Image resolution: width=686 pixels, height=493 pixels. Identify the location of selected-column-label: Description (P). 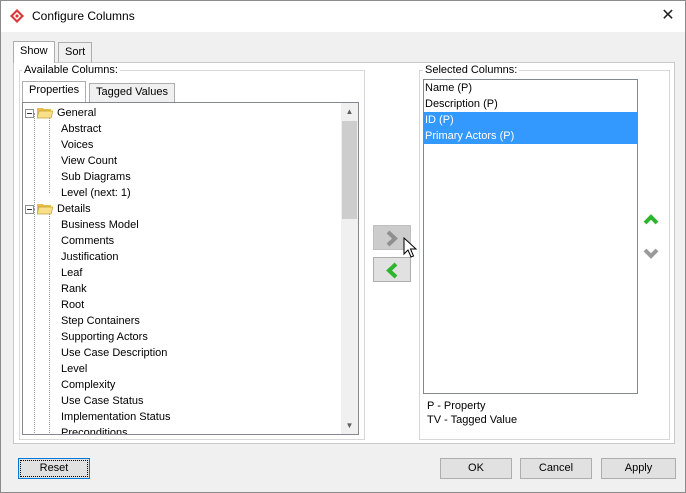
(461, 104).